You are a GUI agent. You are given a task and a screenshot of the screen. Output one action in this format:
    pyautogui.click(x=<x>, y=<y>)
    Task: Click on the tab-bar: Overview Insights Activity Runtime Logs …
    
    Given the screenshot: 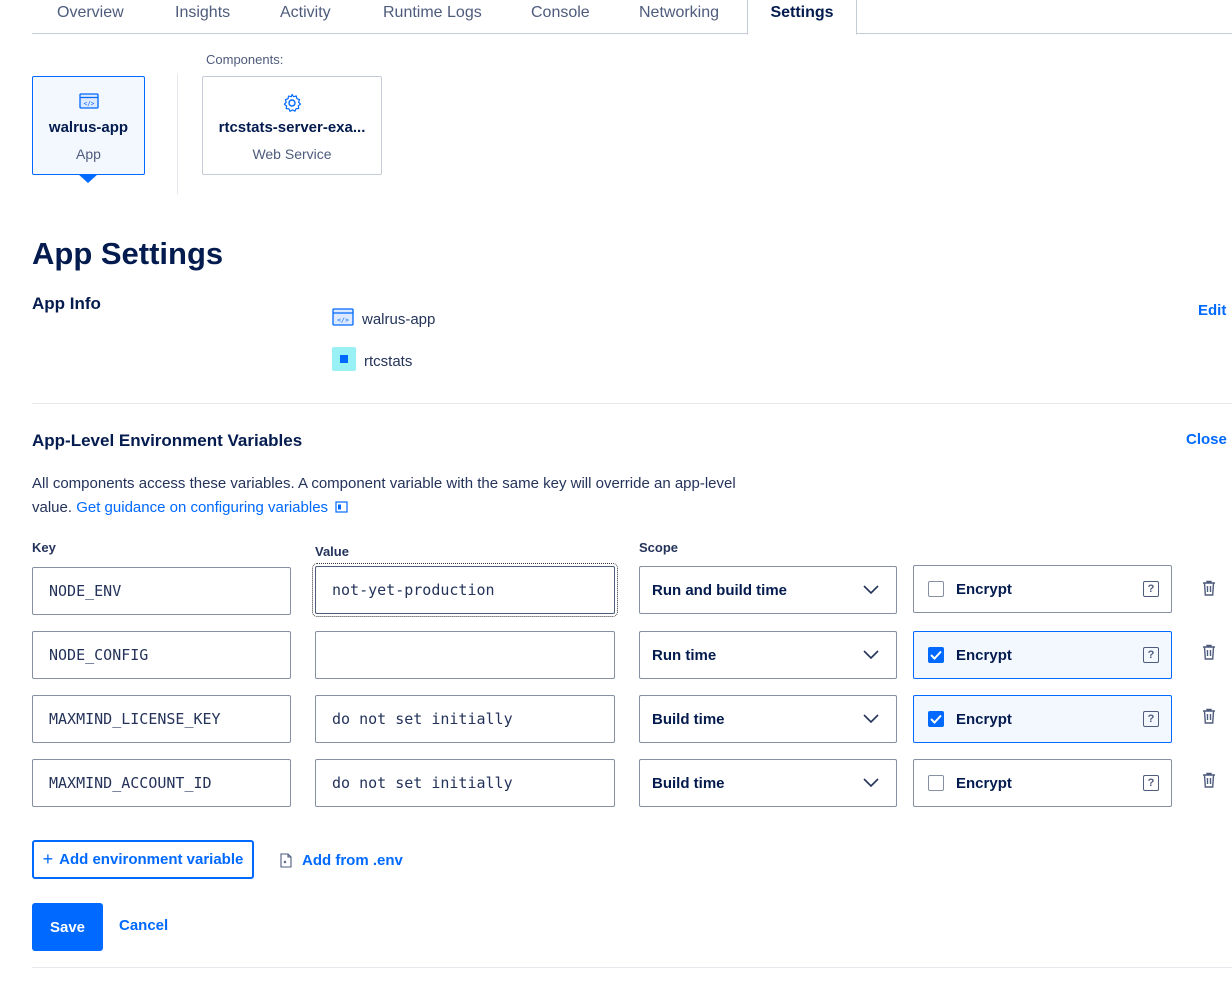 What is the action you would take?
    pyautogui.click(x=632, y=17)
    